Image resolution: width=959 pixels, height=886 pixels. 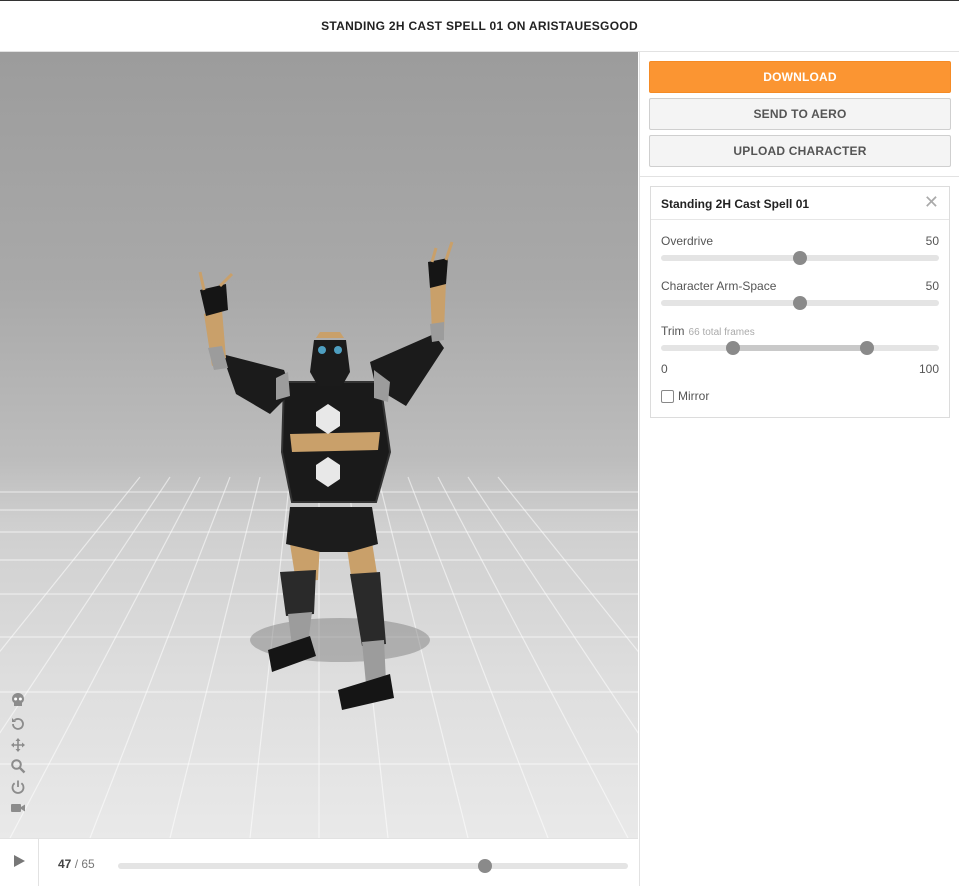 What do you see at coordinates (18, 787) in the screenshot?
I see `power-icon` at bounding box center [18, 787].